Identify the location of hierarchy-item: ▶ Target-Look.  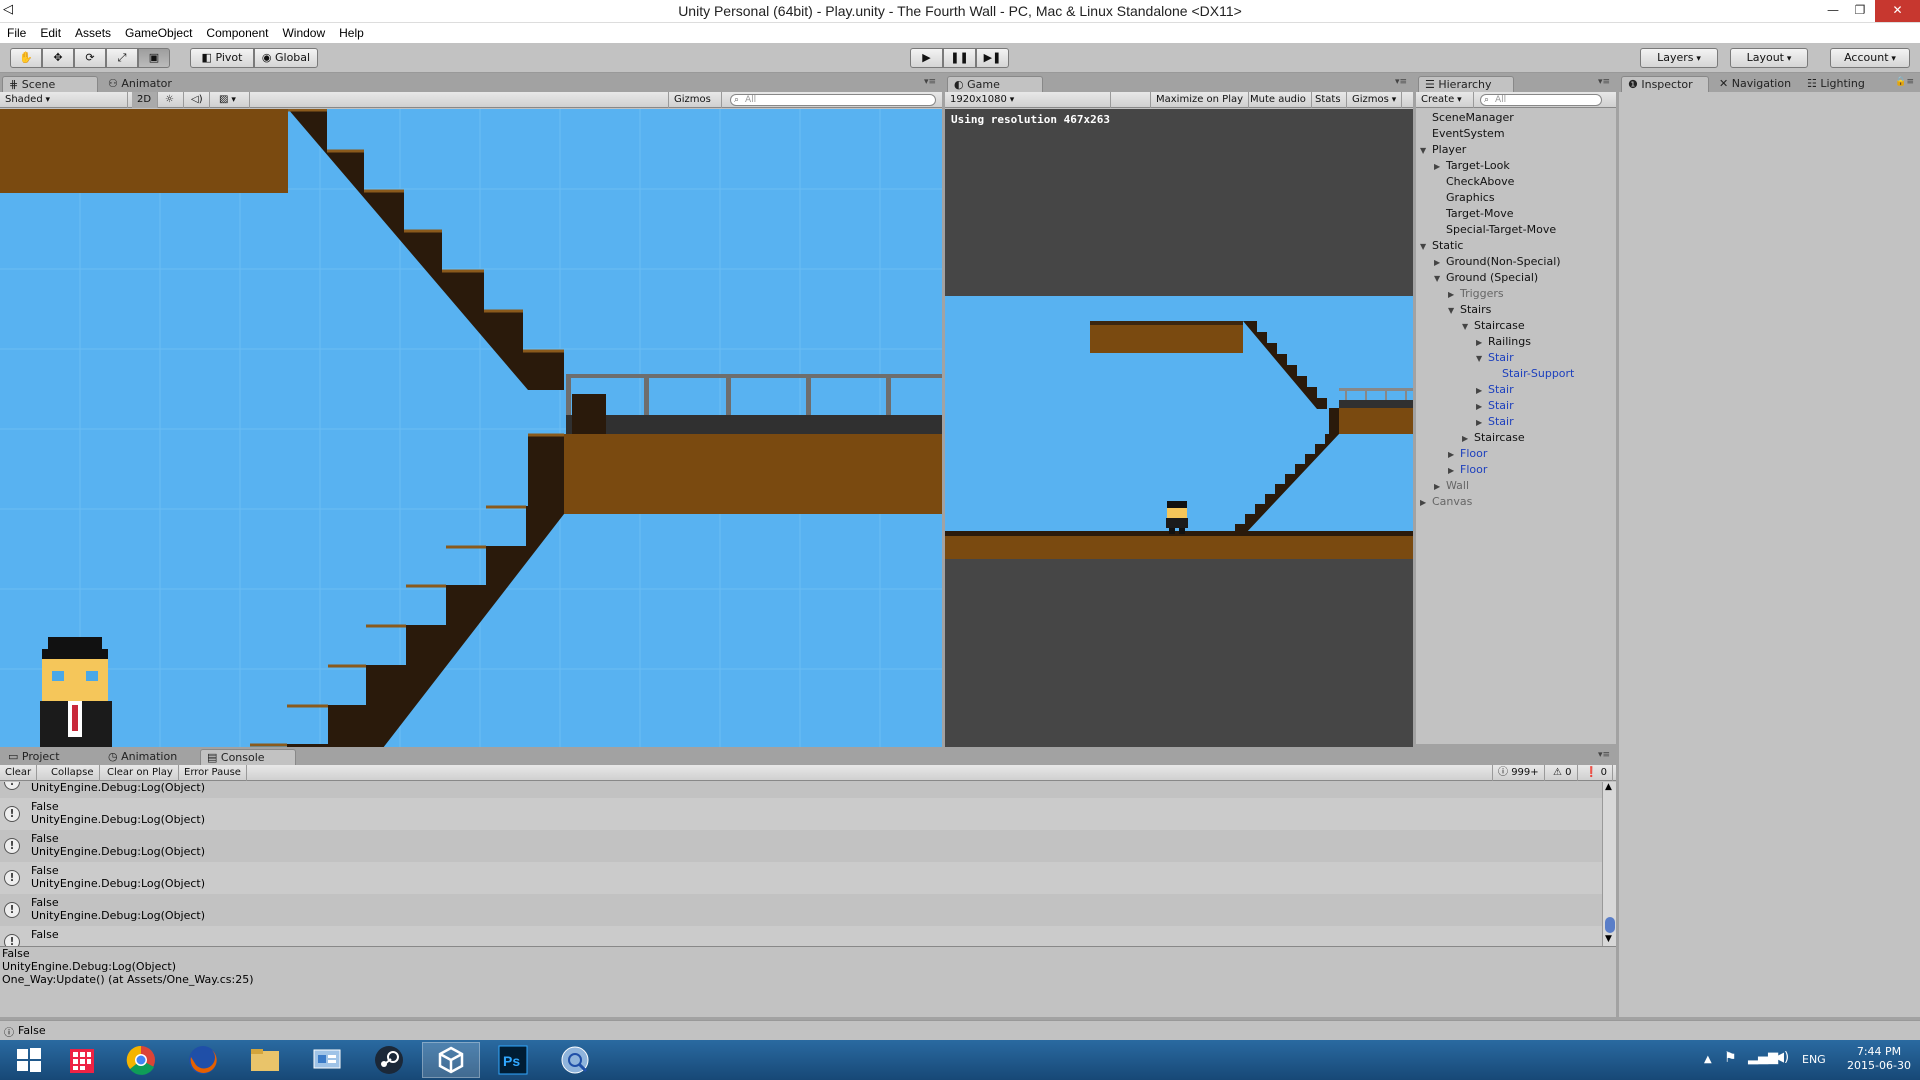
(1472, 166).